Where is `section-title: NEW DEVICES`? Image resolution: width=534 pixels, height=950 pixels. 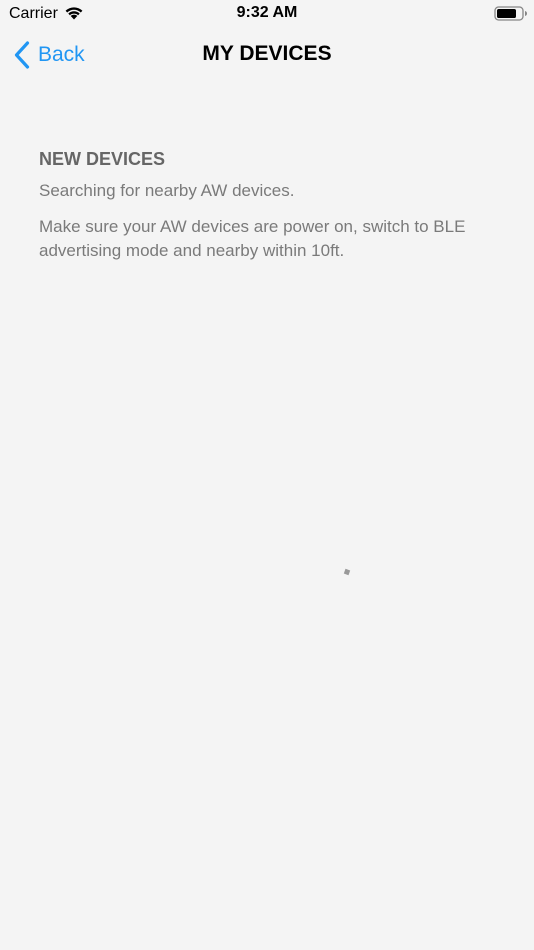 section-title: NEW DEVICES is located at coordinates (102, 159).